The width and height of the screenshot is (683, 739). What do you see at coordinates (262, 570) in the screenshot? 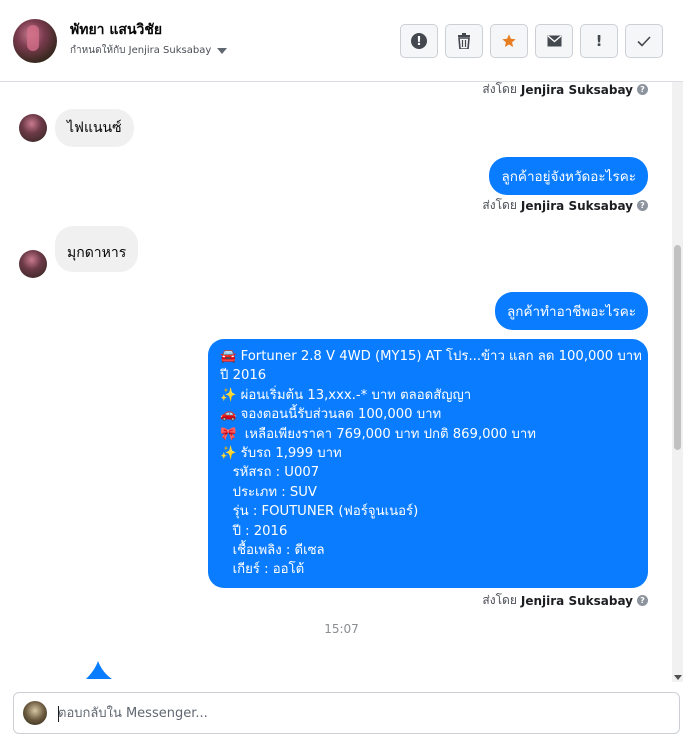
I see `message-line: เกียร์ : ออโต้` at bounding box center [262, 570].